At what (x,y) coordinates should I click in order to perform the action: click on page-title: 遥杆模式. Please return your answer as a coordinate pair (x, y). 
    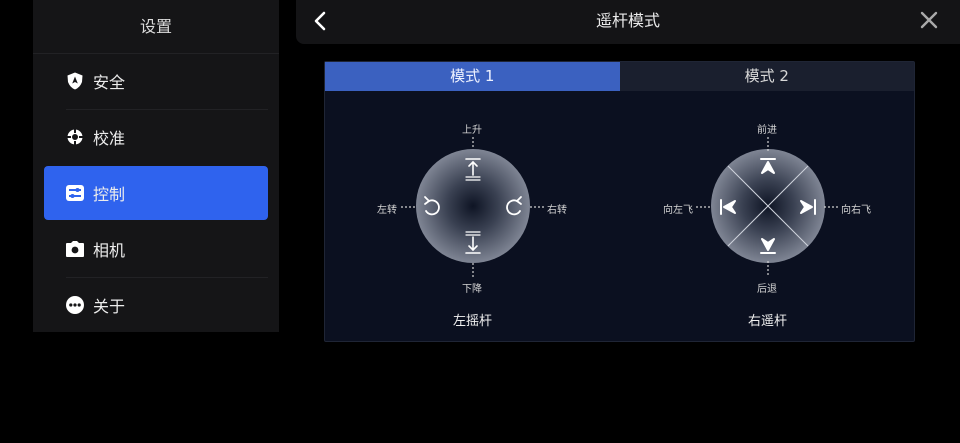
    Looking at the image, I should click on (627, 20).